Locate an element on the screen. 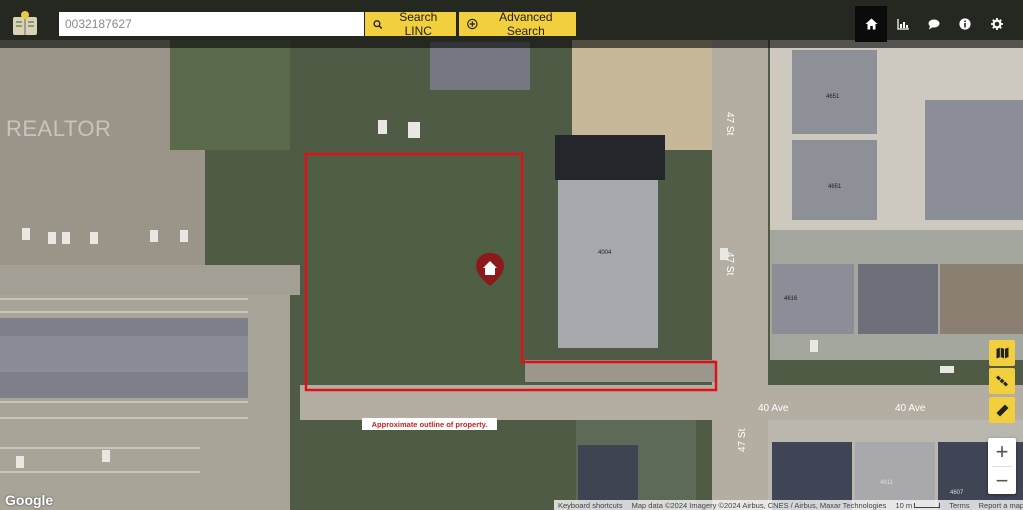 Image resolution: width=1023 pixels, height=510 pixels. map-icon is located at coordinates (1002, 353).